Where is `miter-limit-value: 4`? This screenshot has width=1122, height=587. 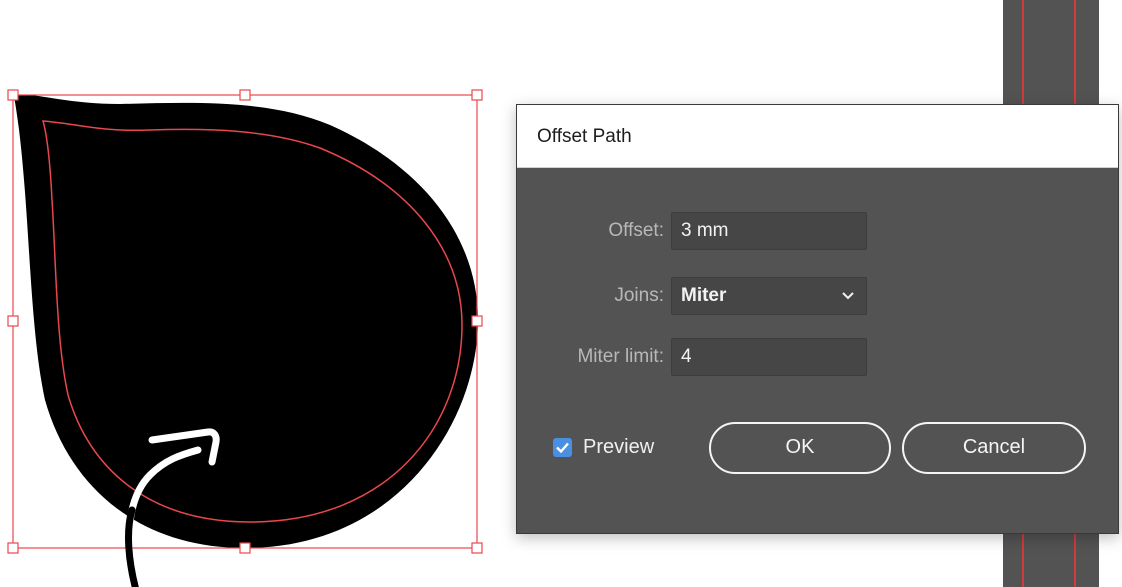
miter-limit-value: 4 is located at coordinates (686, 356).